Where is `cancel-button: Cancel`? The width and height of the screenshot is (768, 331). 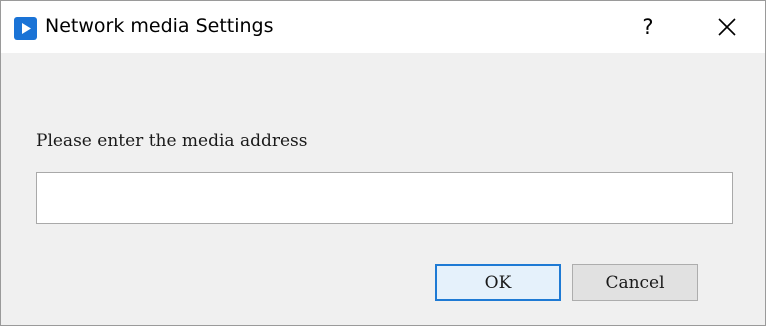 cancel-button: Cancel is located at coordinates (635, 282).